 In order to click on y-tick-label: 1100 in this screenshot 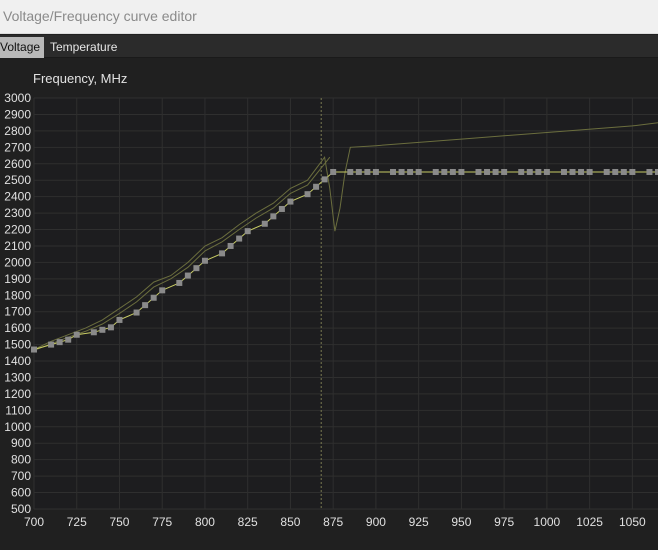, I will do `click(18, 410)`.